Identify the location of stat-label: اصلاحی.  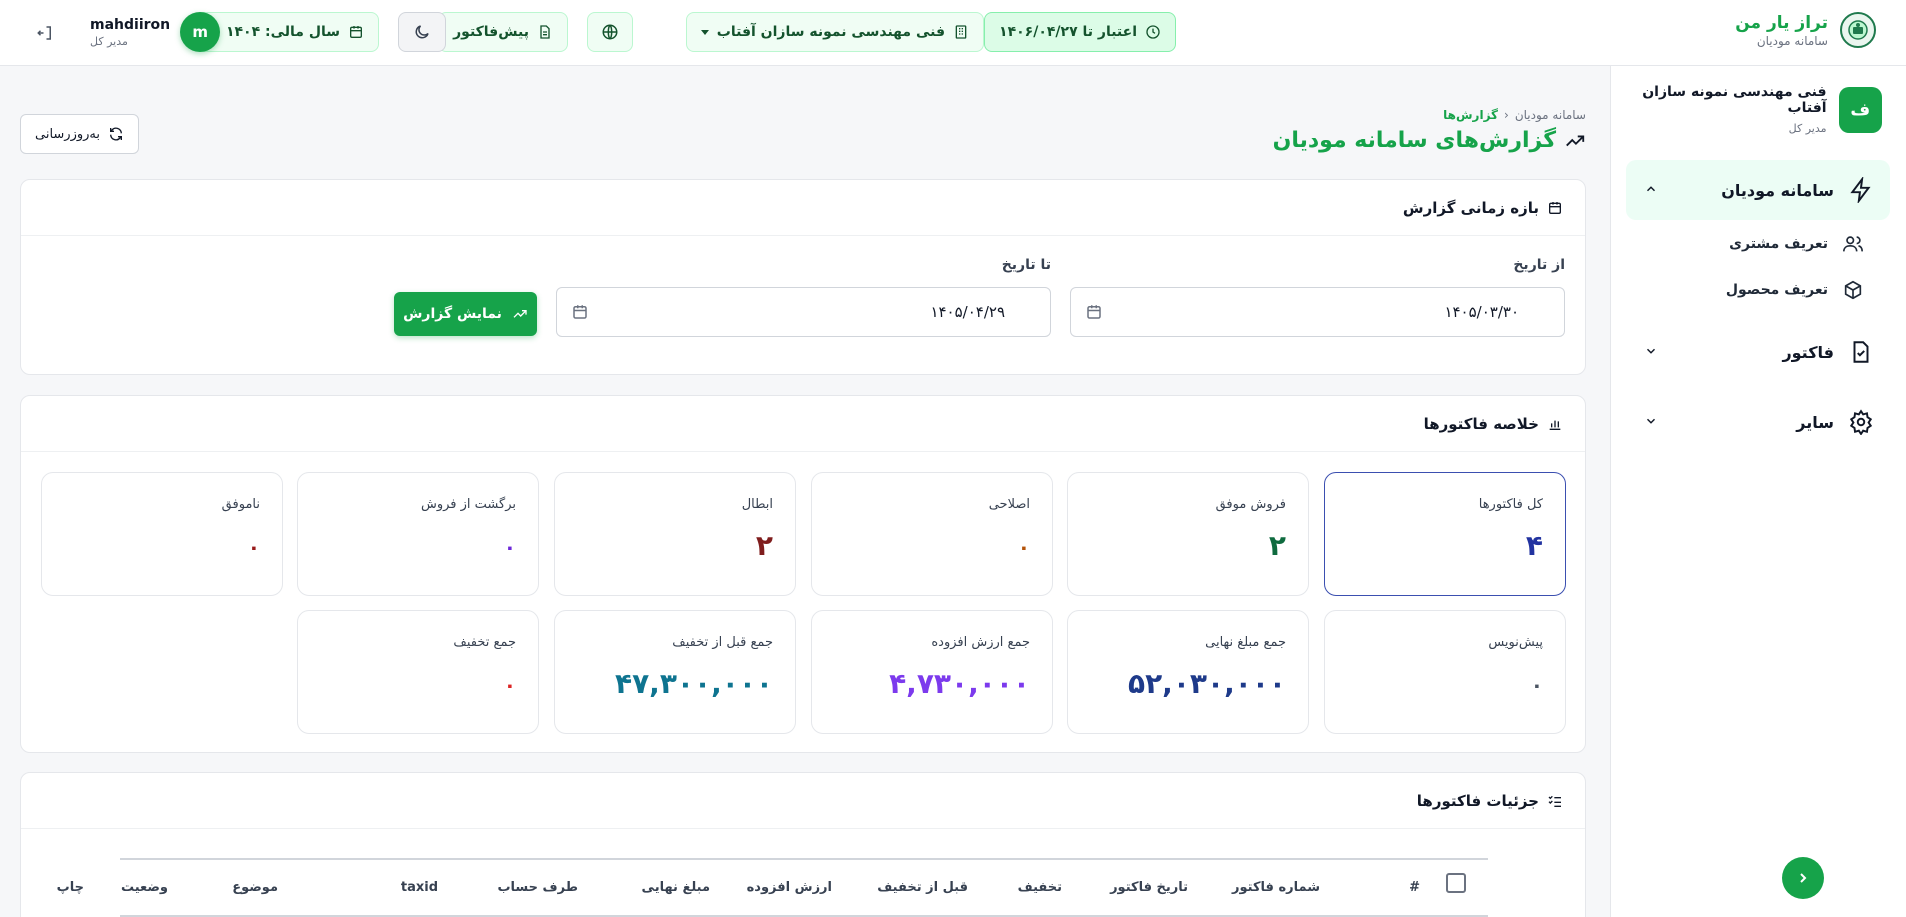
(1009, 504).